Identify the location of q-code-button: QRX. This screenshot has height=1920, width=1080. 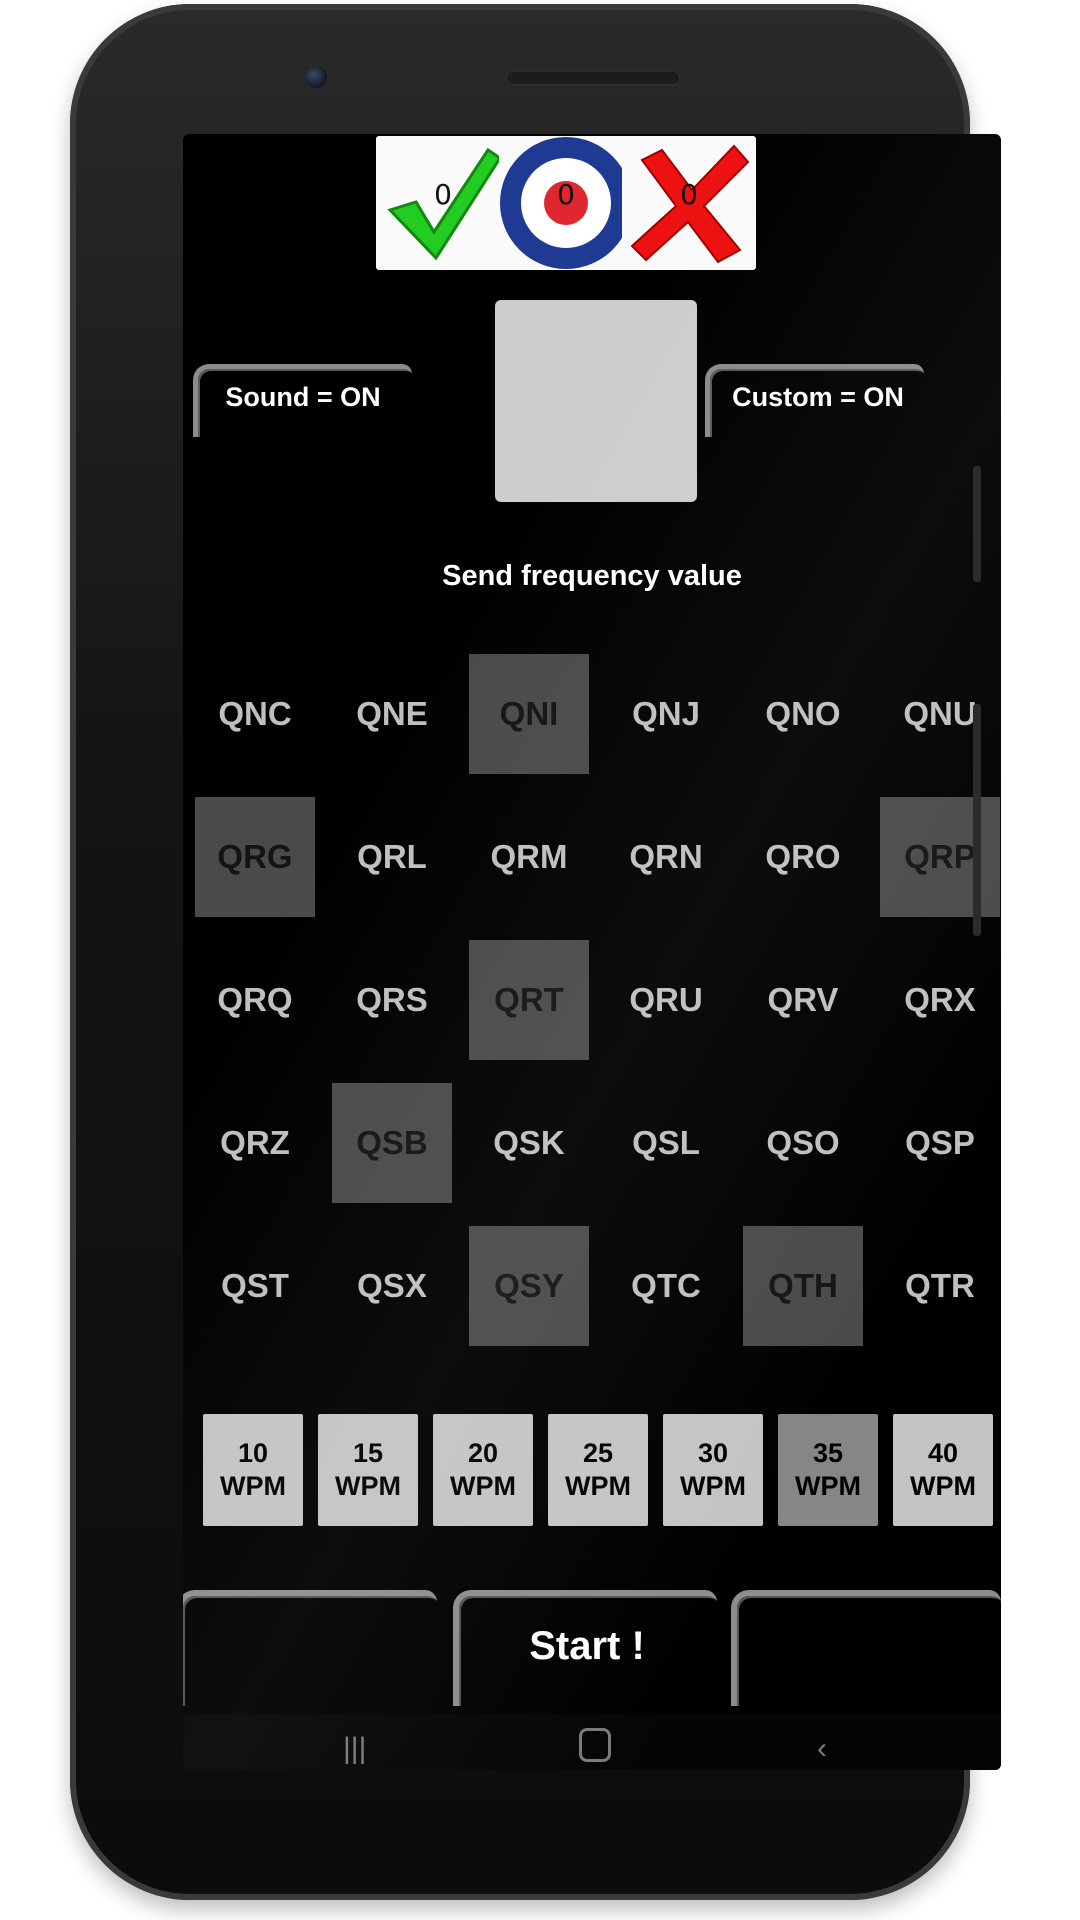
(940, 1000).